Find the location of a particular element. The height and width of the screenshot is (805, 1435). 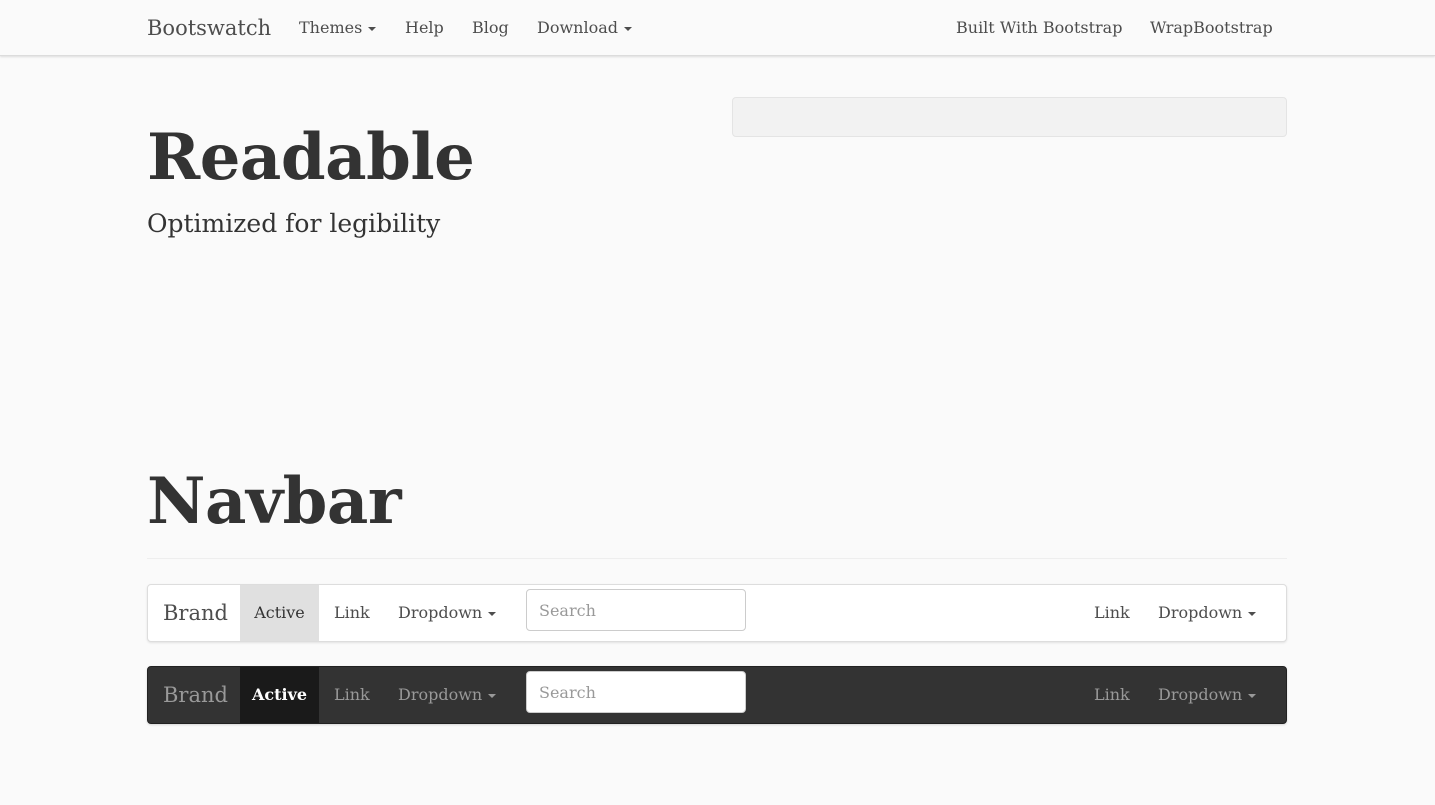

nav-download-label: Download is located at coordinates (577, 27).